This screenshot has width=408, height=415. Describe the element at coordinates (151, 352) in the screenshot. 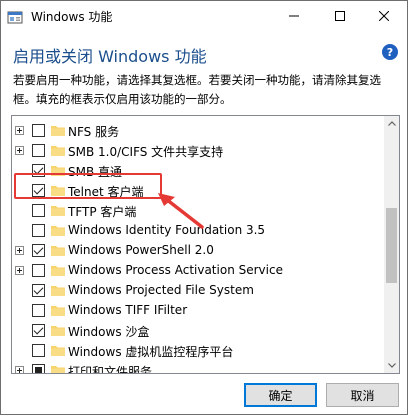

I see `feature-label: Windows 虚拟机监控程序平台` at that location.